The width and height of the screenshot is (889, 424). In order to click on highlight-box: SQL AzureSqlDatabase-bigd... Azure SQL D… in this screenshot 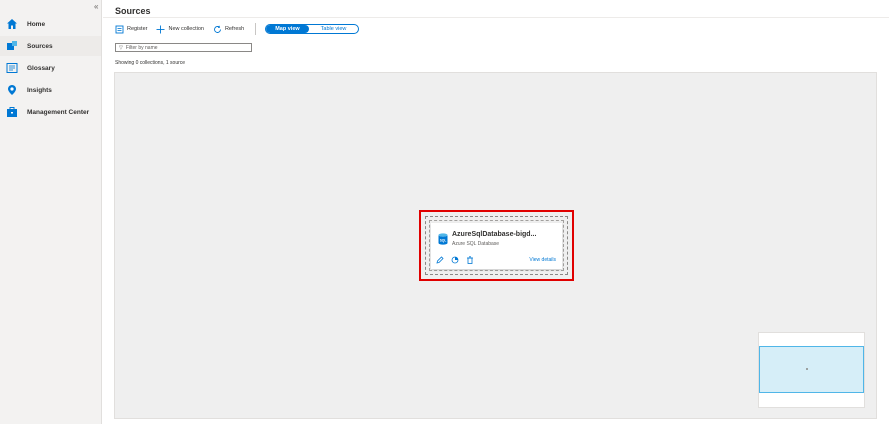, I will do `click(496, 245)`.